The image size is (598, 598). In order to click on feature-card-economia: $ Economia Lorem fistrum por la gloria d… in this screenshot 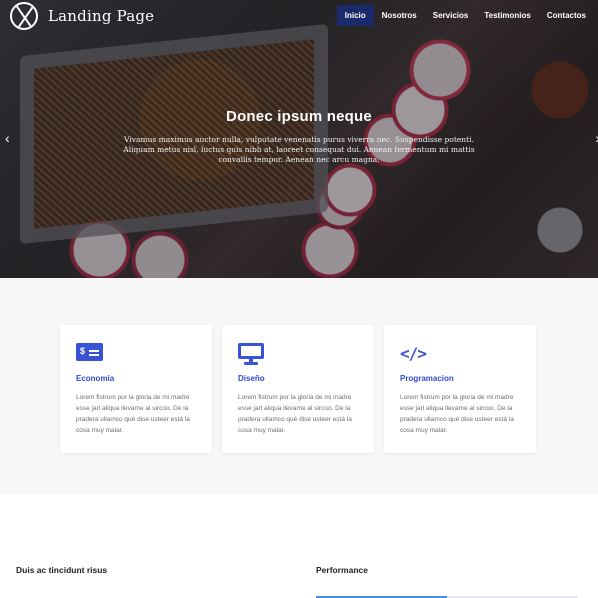, I will do `click(136, 389)`.